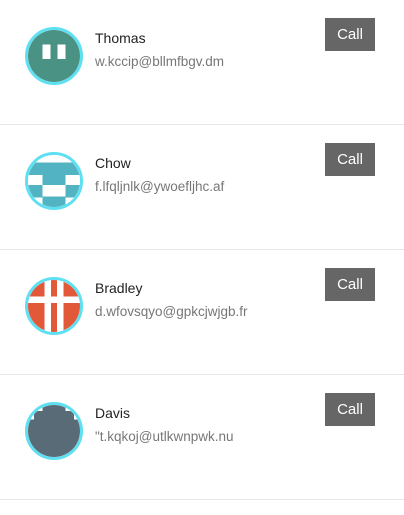  What do you see at coordinates (113, 163) in the screenshot?
I see `contact-name: Chow` at bounding box center [113, 163].